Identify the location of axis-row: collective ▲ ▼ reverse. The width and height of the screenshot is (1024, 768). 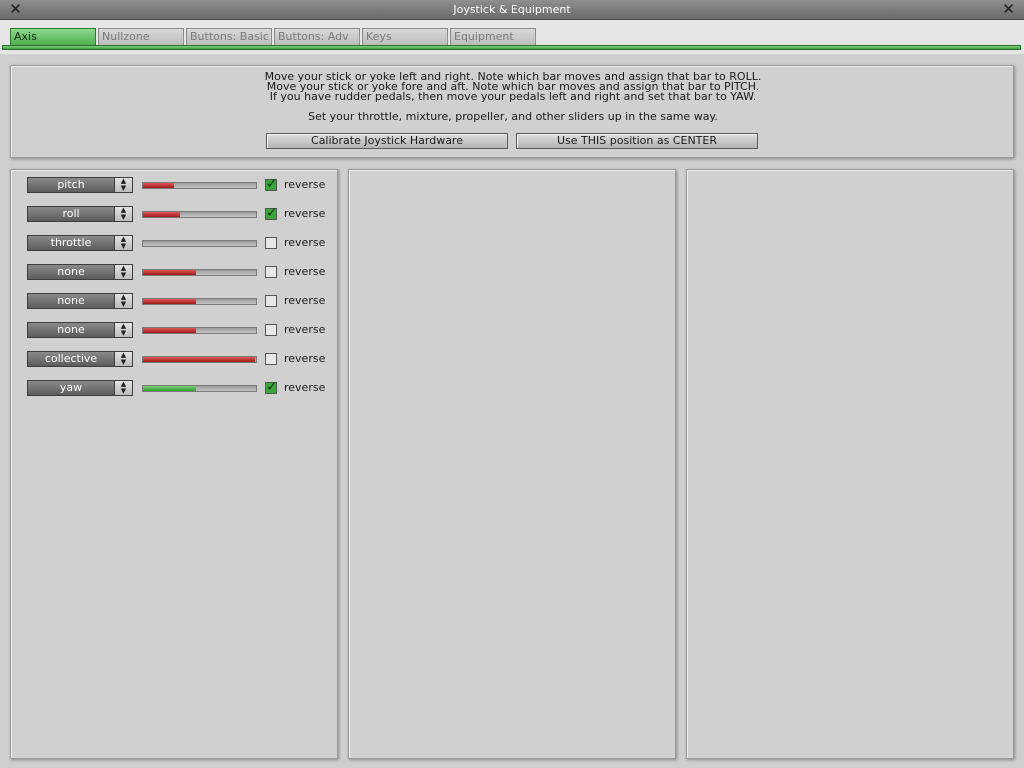
(177, 359).